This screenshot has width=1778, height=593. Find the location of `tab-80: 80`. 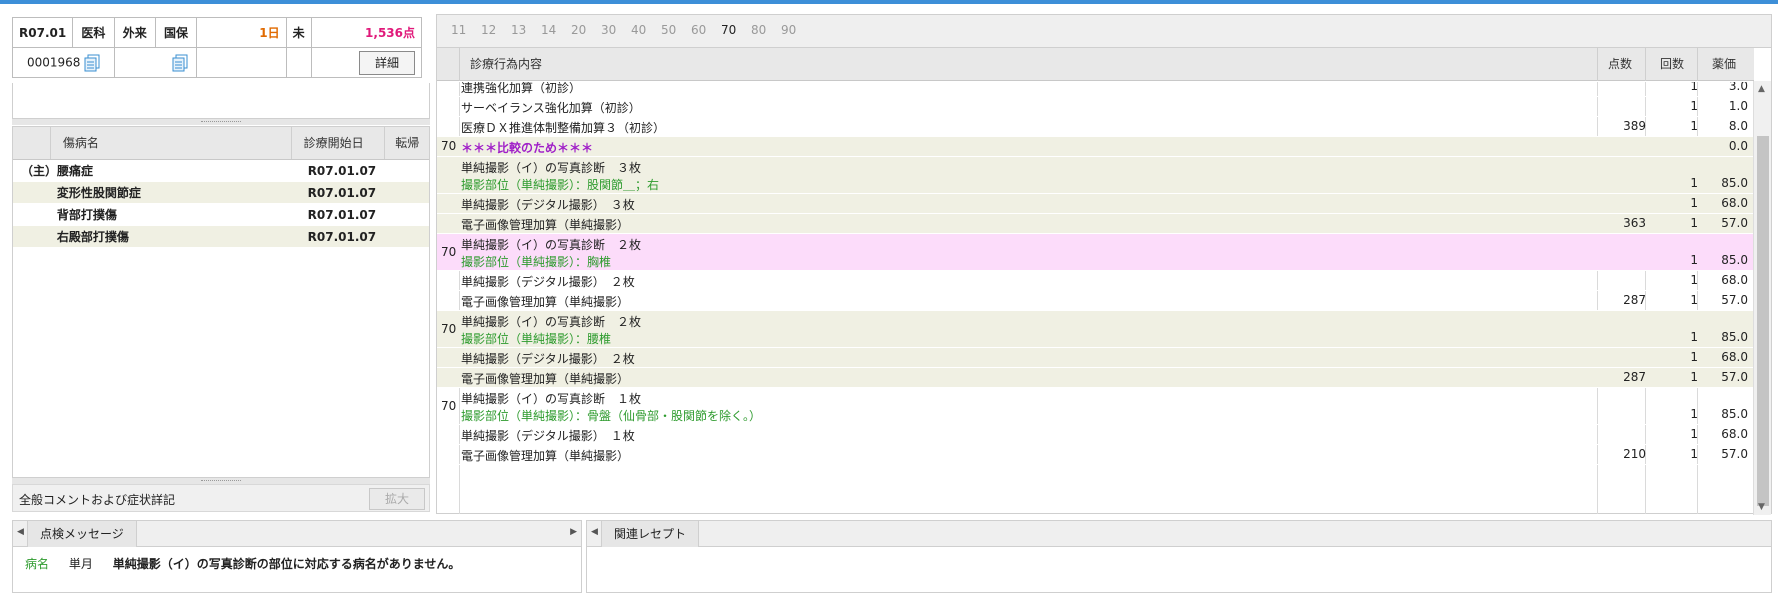

tab-80: 80 is located at coordinates (758, 30).